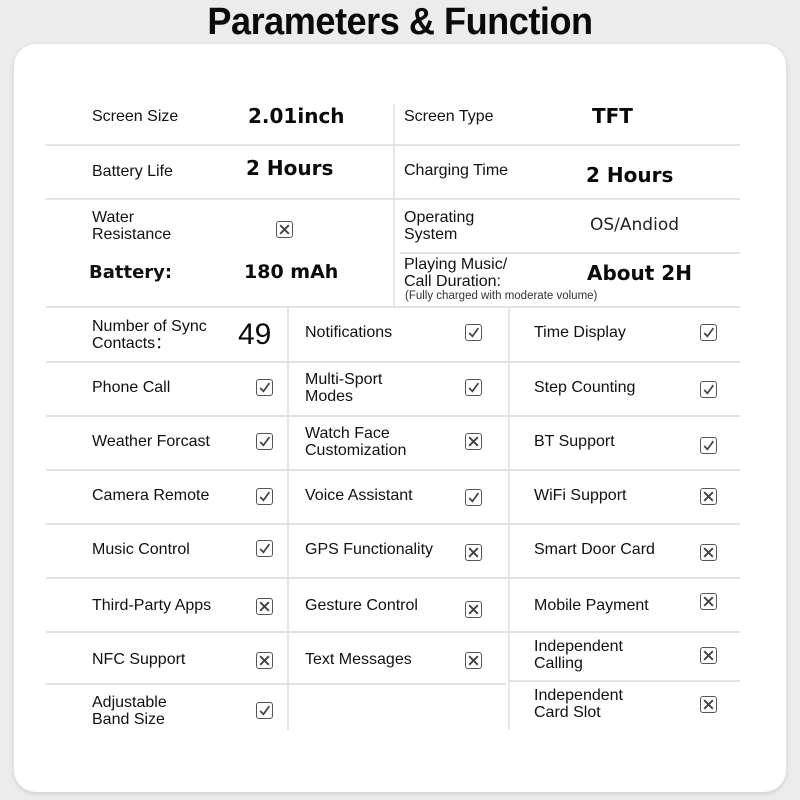 The height and width of the screenshot is (800, 800). Describe the element at coordinates (361, 605) in the screenshot. I see `feature-label: Gesture Control` at that location.